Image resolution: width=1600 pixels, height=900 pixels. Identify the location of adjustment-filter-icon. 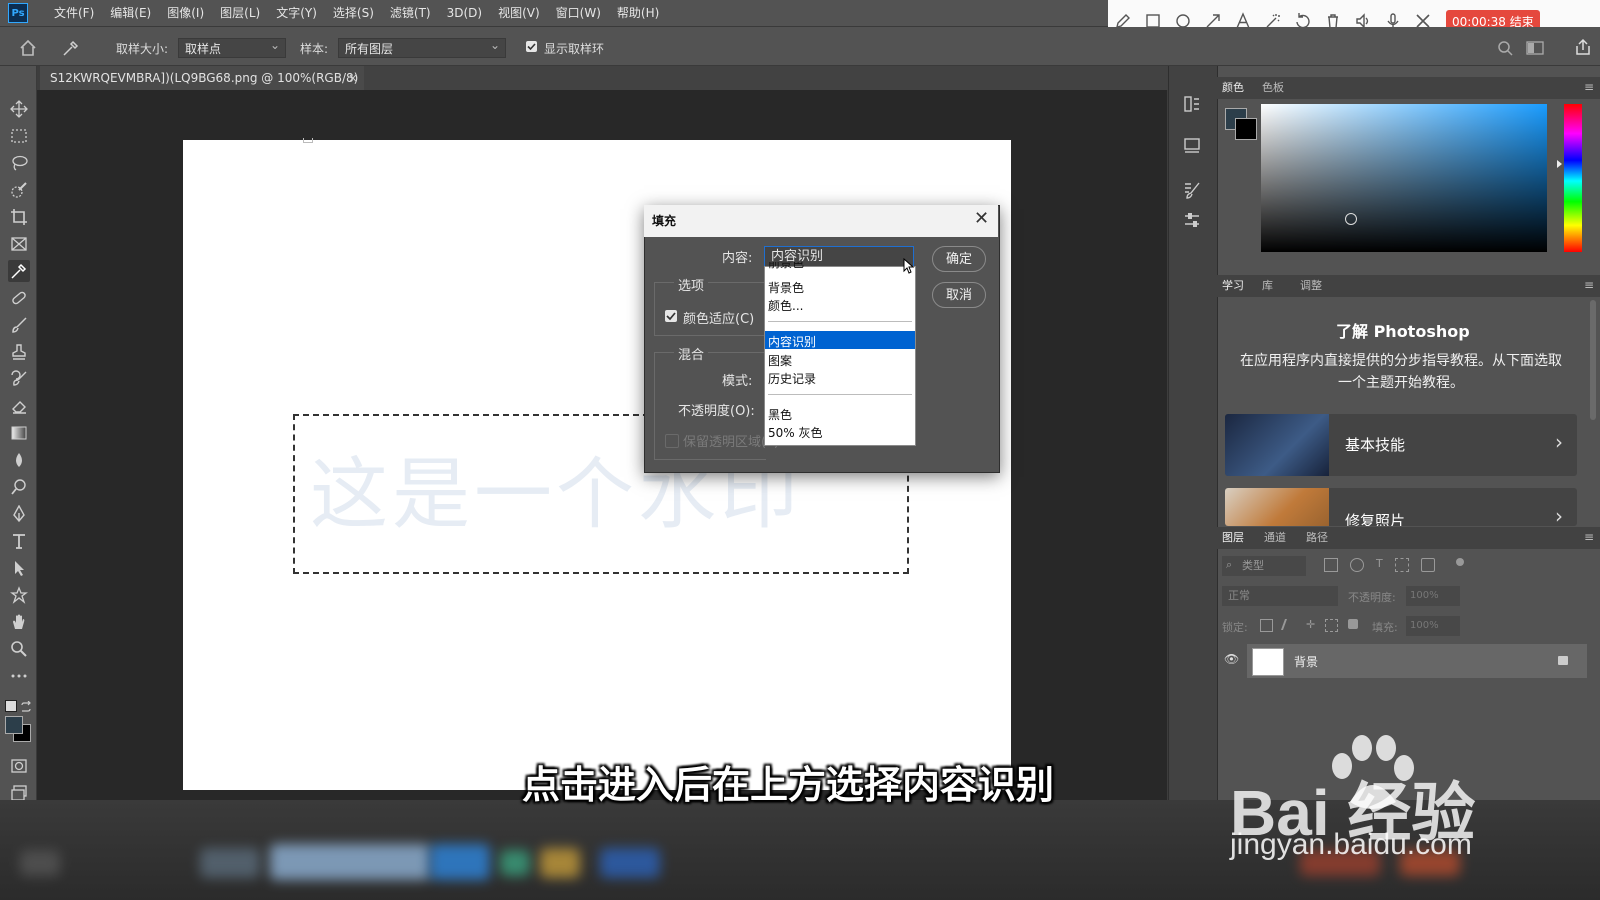
(1357, 565).